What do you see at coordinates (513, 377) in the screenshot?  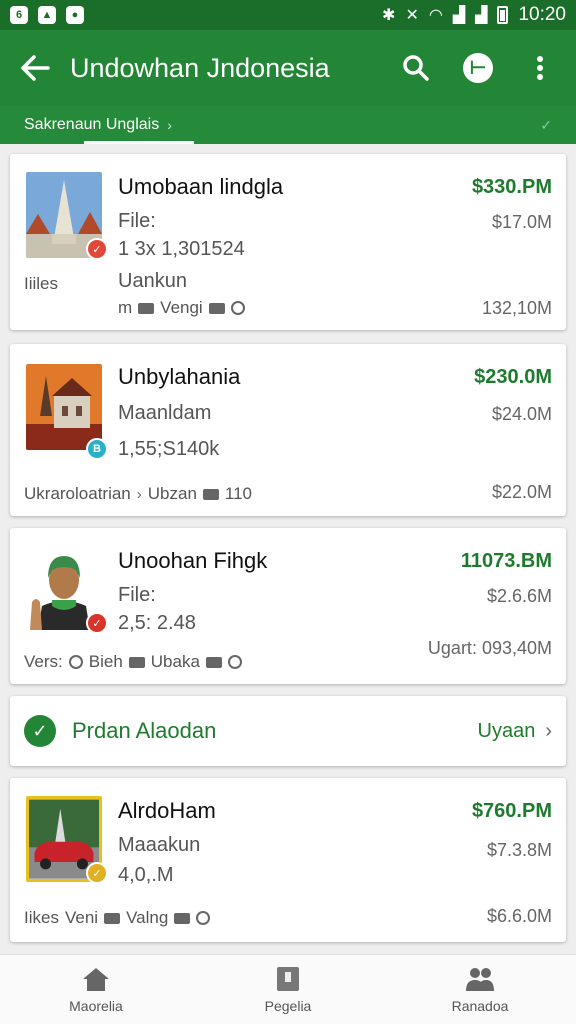 I see `item-price: $230.0M` at bounding box center [513, 377].